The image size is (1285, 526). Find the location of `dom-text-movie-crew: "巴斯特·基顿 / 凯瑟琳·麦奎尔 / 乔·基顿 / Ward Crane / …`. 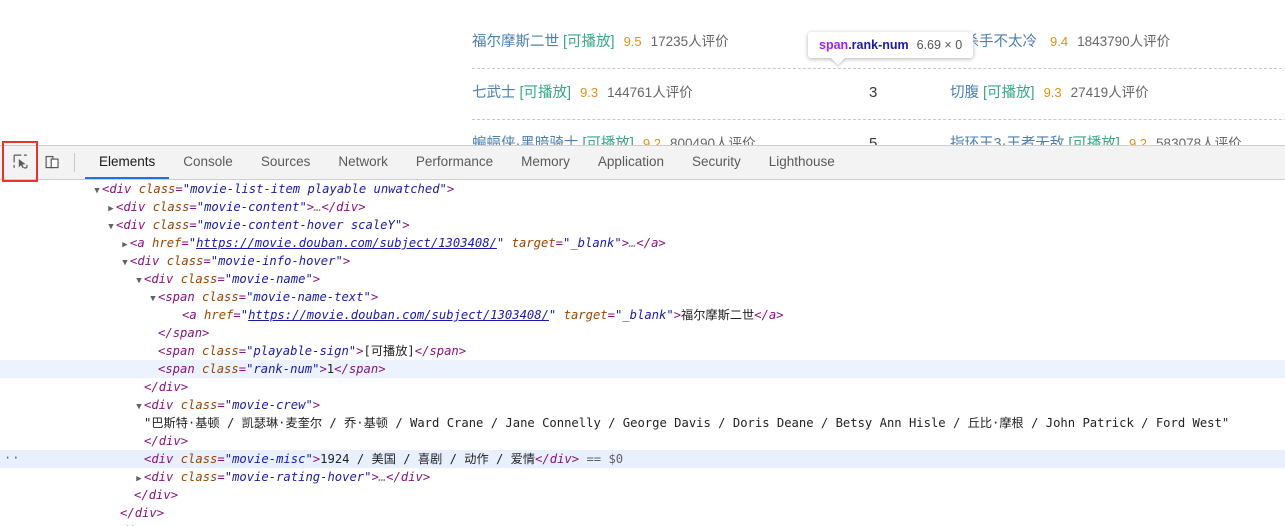

dom-text-movie-crew: "巴斯特·基顿 / 凯瑟琳·麦奎尔 / 乔·基顿 / Ward Crane / … is located at coordinates (642, 423).